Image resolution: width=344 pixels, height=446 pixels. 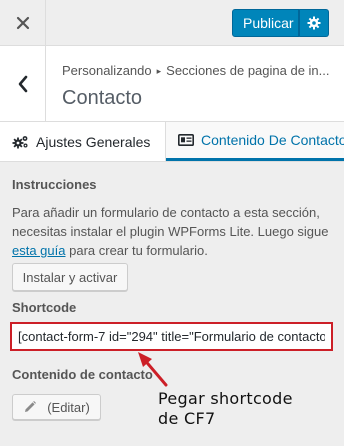 I want to click on back-button, so click(x=23, y=83).